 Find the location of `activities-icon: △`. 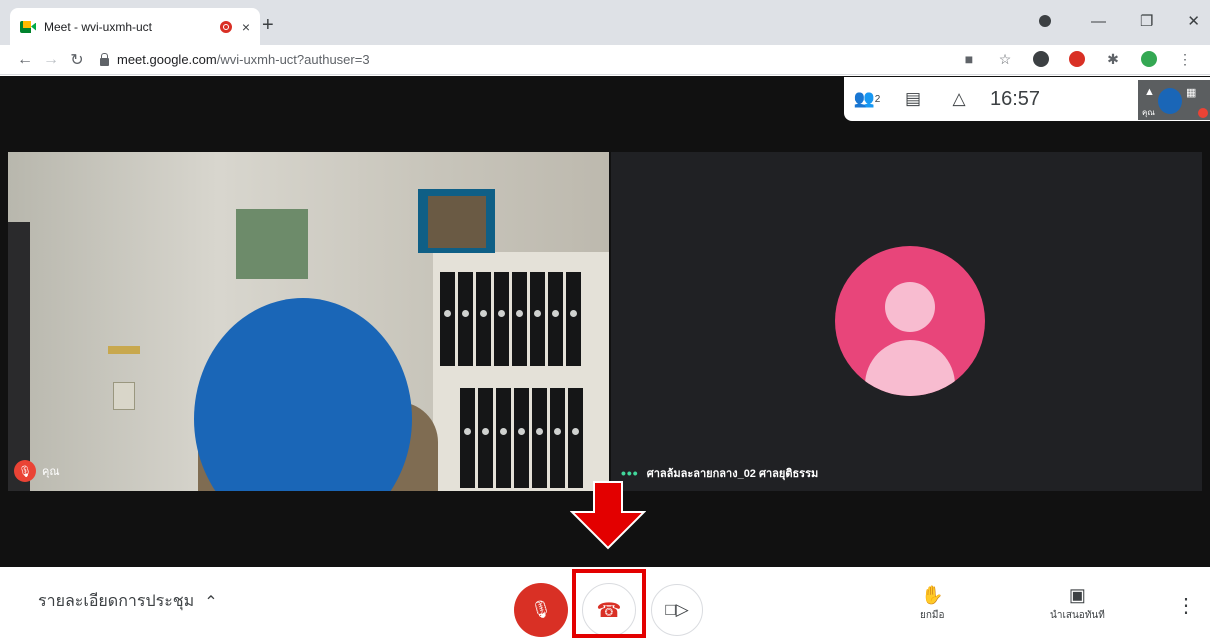

activities-icon: △ is located at coordinates (959, 99).